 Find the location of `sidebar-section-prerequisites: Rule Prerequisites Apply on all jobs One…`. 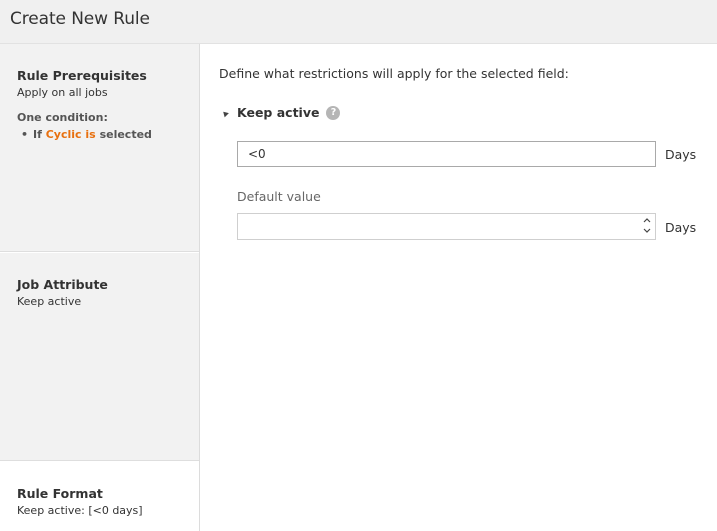

sidebar-section-prerequisites: Rule Prerequisites Apply on all jobs One… is located at coordinates (99, 148).